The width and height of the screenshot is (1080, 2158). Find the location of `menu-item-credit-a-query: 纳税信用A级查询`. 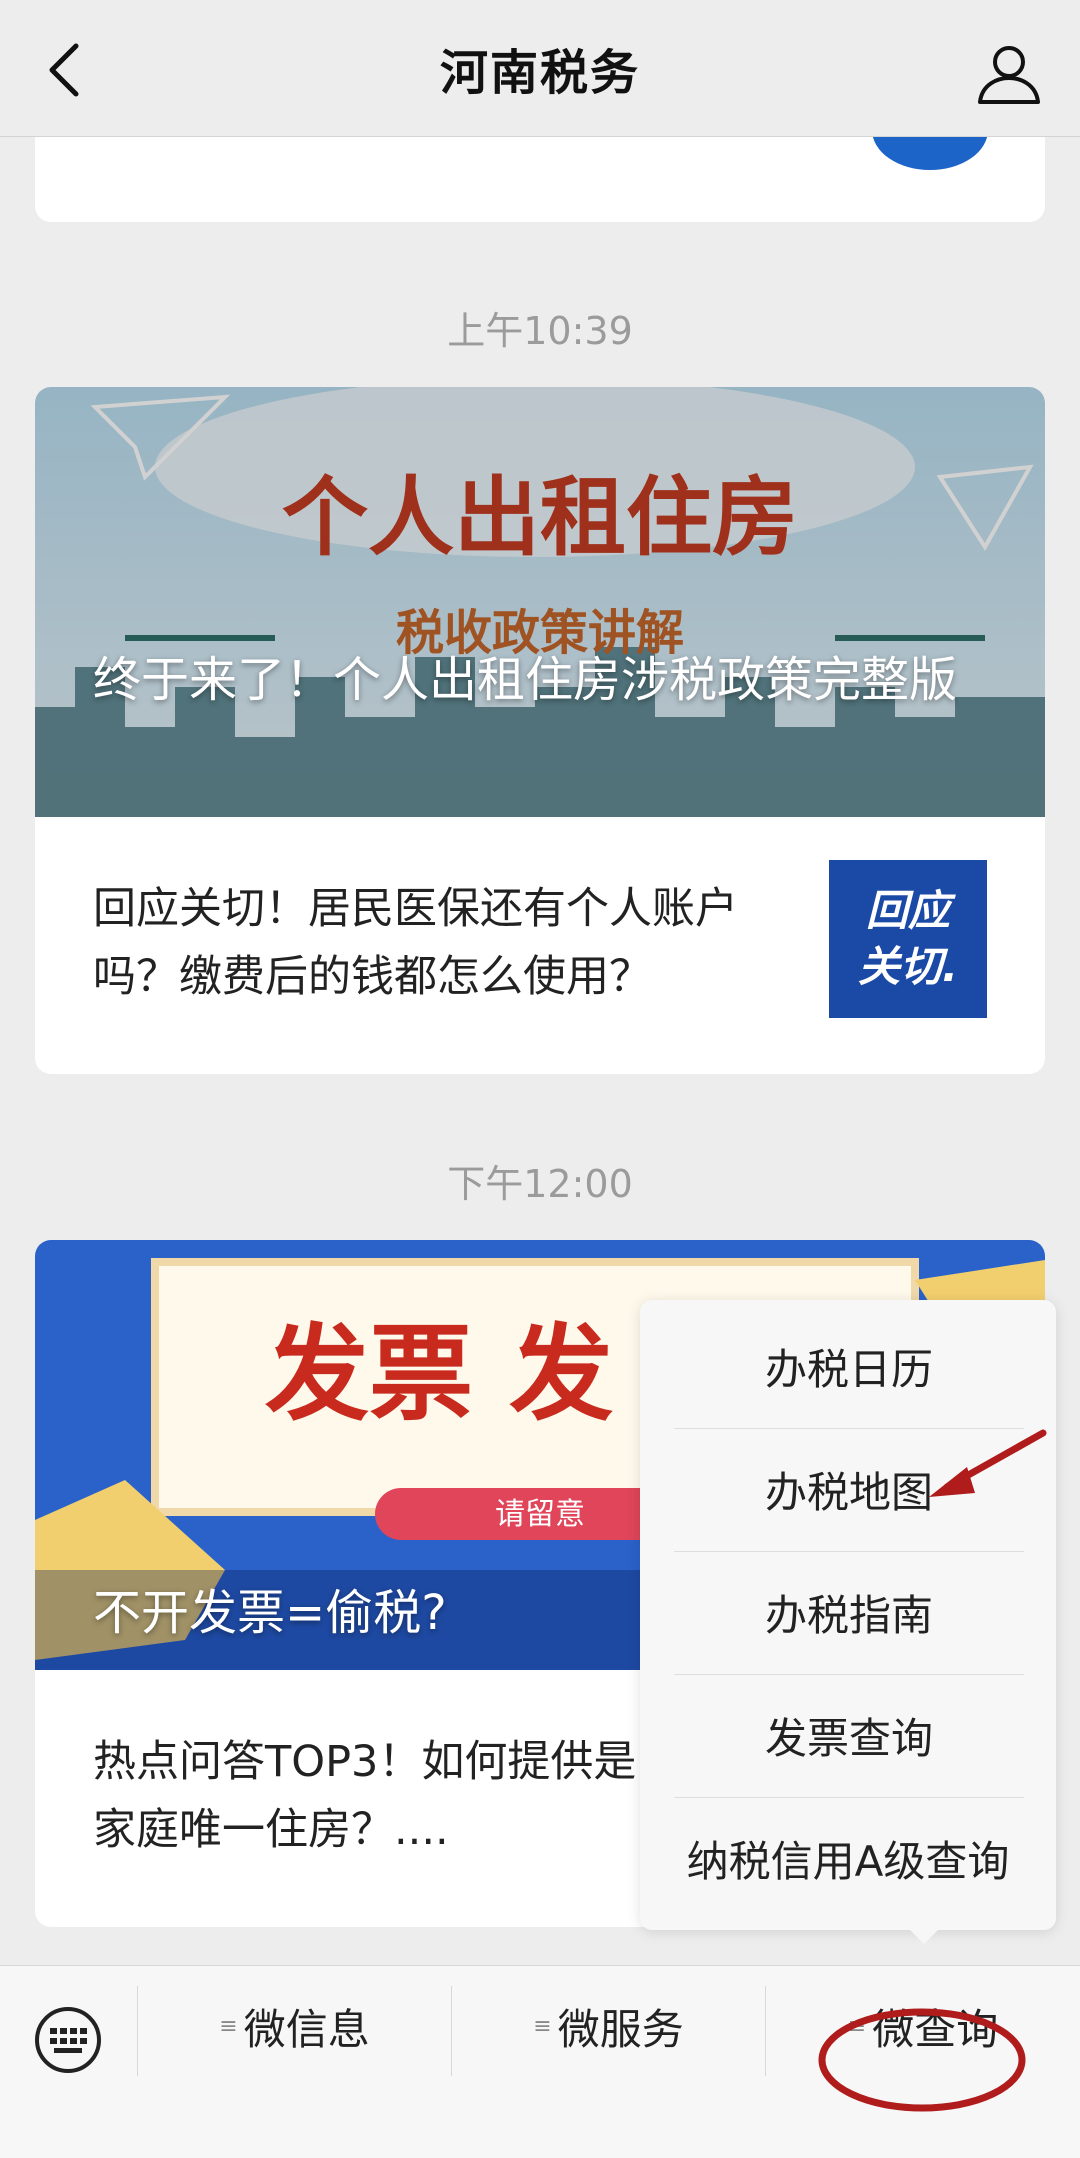

menu-item-credit-a-query: 纳税信用A级查询 is located at coordinates (848, 1858).